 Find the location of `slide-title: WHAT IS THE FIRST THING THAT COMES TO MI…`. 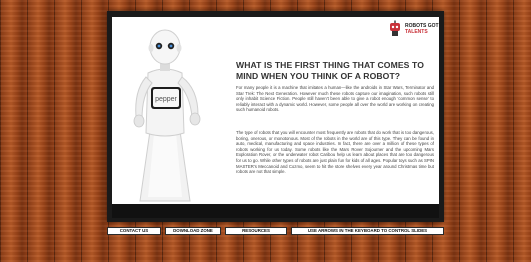

slide-title: WHAT IS THE FIRST THING THAT COMES TO MI… is located at coordinates (330, 70).